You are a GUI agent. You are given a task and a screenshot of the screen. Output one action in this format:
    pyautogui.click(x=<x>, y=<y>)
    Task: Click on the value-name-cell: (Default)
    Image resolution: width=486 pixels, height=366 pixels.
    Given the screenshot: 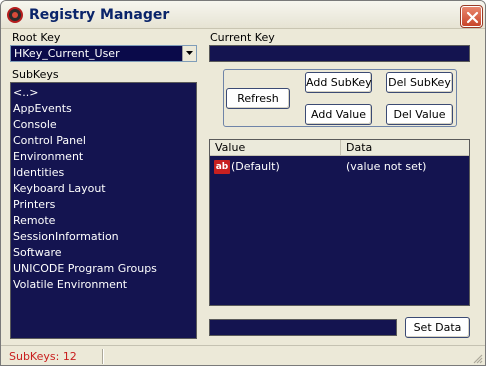 What is the action you would take?
    pyautogui.click(x=255, y=166)
    